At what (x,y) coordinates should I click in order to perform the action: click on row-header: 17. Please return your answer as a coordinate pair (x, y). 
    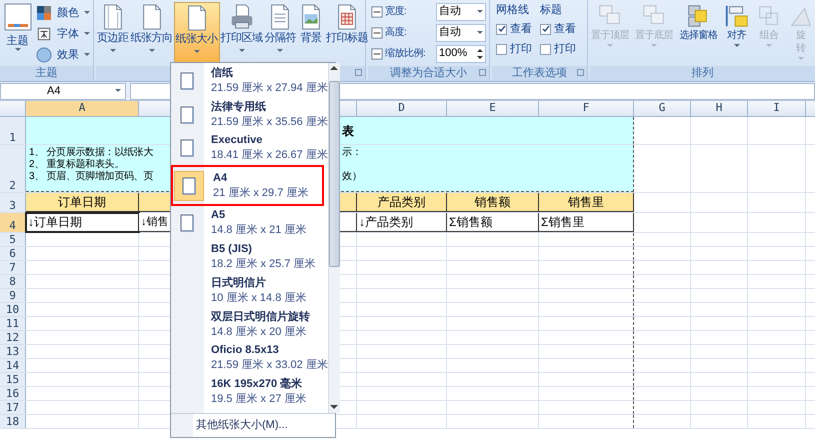
    Looking at the image, I should click on (13, 407).